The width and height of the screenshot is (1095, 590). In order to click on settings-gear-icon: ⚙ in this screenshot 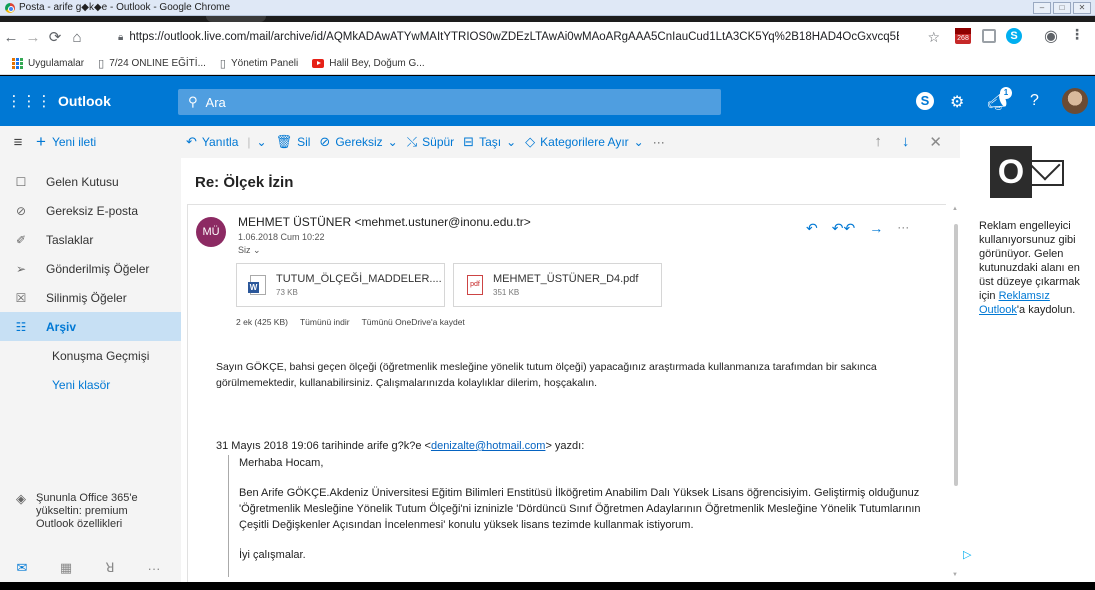, I will do `click(957, 102)`.